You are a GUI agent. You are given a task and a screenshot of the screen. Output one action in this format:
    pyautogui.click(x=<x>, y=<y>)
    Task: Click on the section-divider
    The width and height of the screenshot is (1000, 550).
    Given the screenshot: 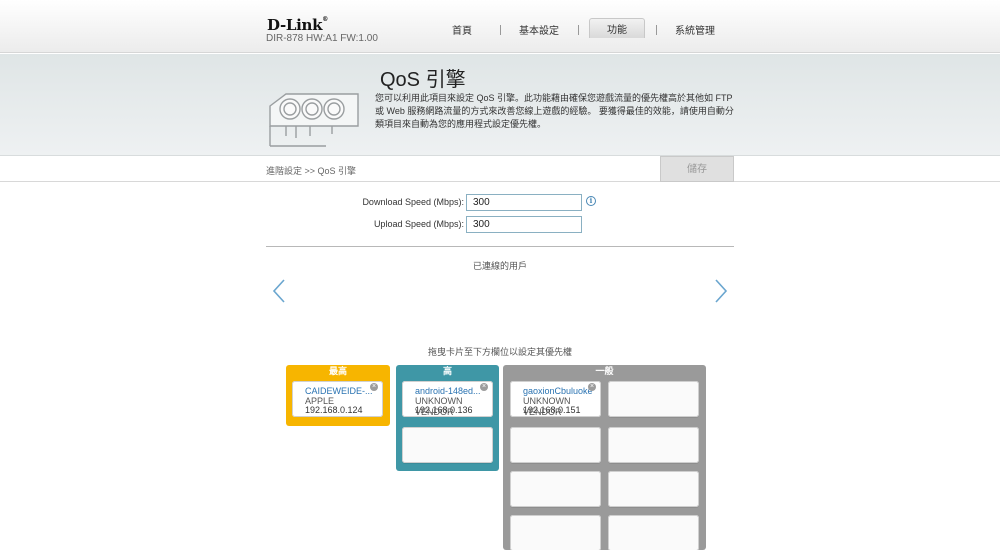 What is the action you would take?
    pyautogui.click(x=500, y=246)
    